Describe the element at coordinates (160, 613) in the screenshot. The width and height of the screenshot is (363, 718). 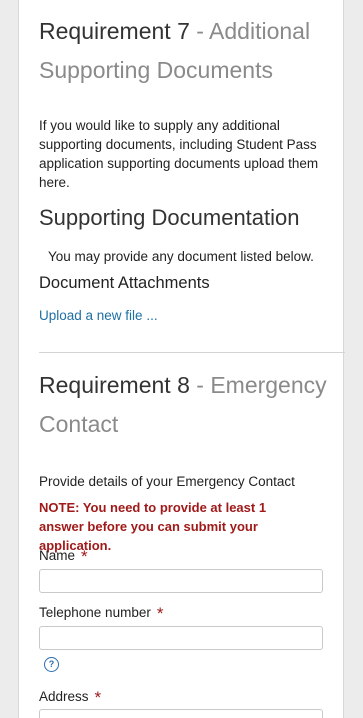
I see `phone-required-marker: *` at that location.